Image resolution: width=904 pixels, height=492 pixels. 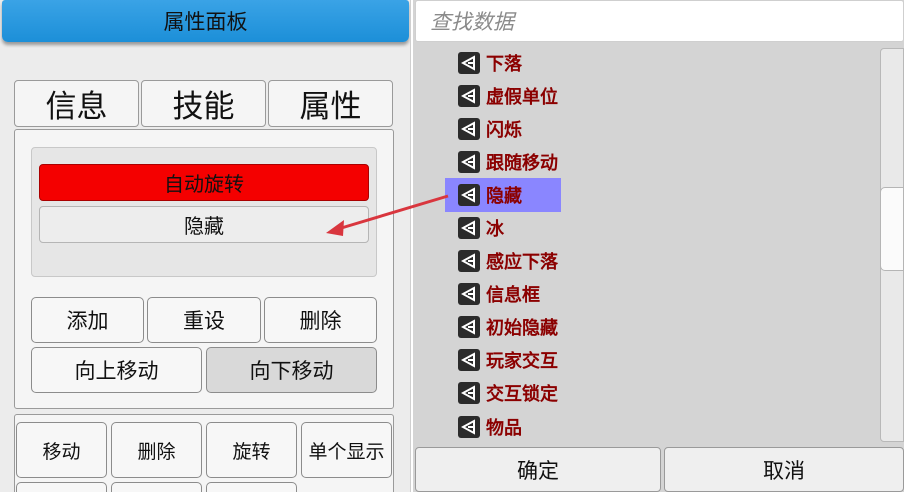 I want to click on cancel-button: 取消, so click(x=784, y=469).